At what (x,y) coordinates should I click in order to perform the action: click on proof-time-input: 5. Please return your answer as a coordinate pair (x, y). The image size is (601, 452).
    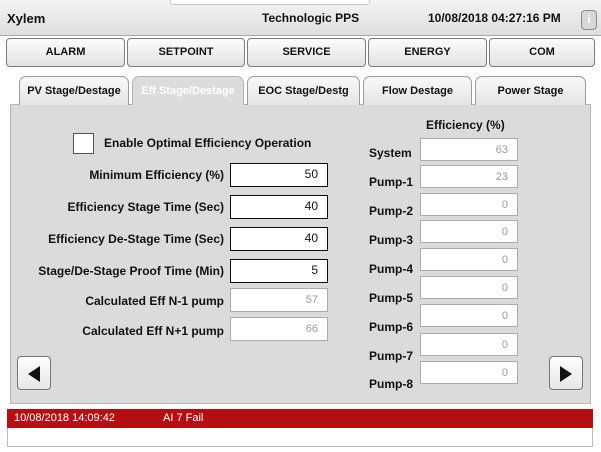
    Looking at the image, I should click on (279, 271).